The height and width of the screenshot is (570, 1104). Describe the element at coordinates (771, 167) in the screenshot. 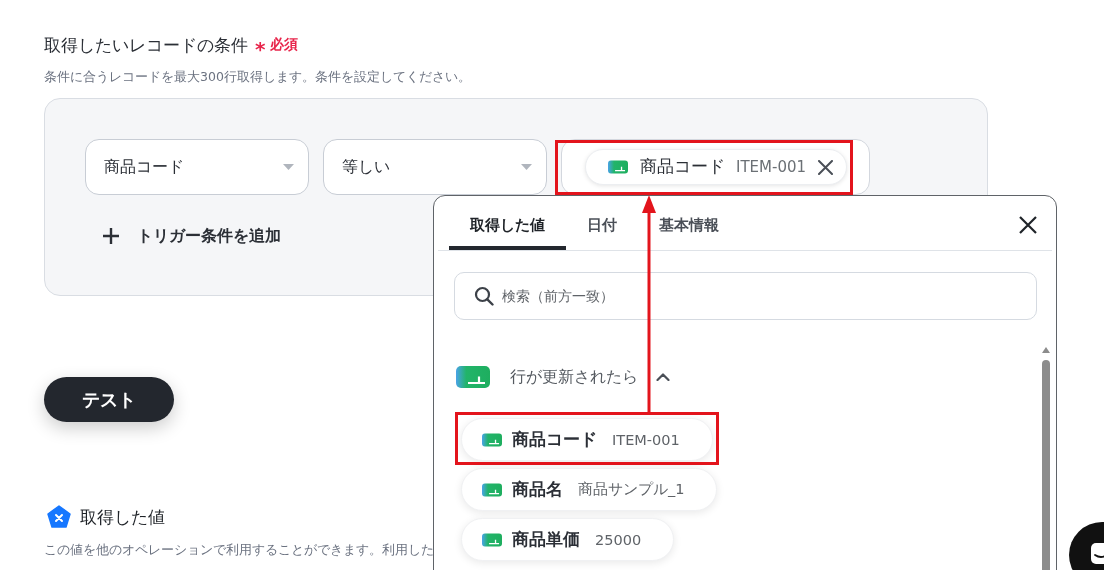

I see `chip-value: ITEM-001` at that location.